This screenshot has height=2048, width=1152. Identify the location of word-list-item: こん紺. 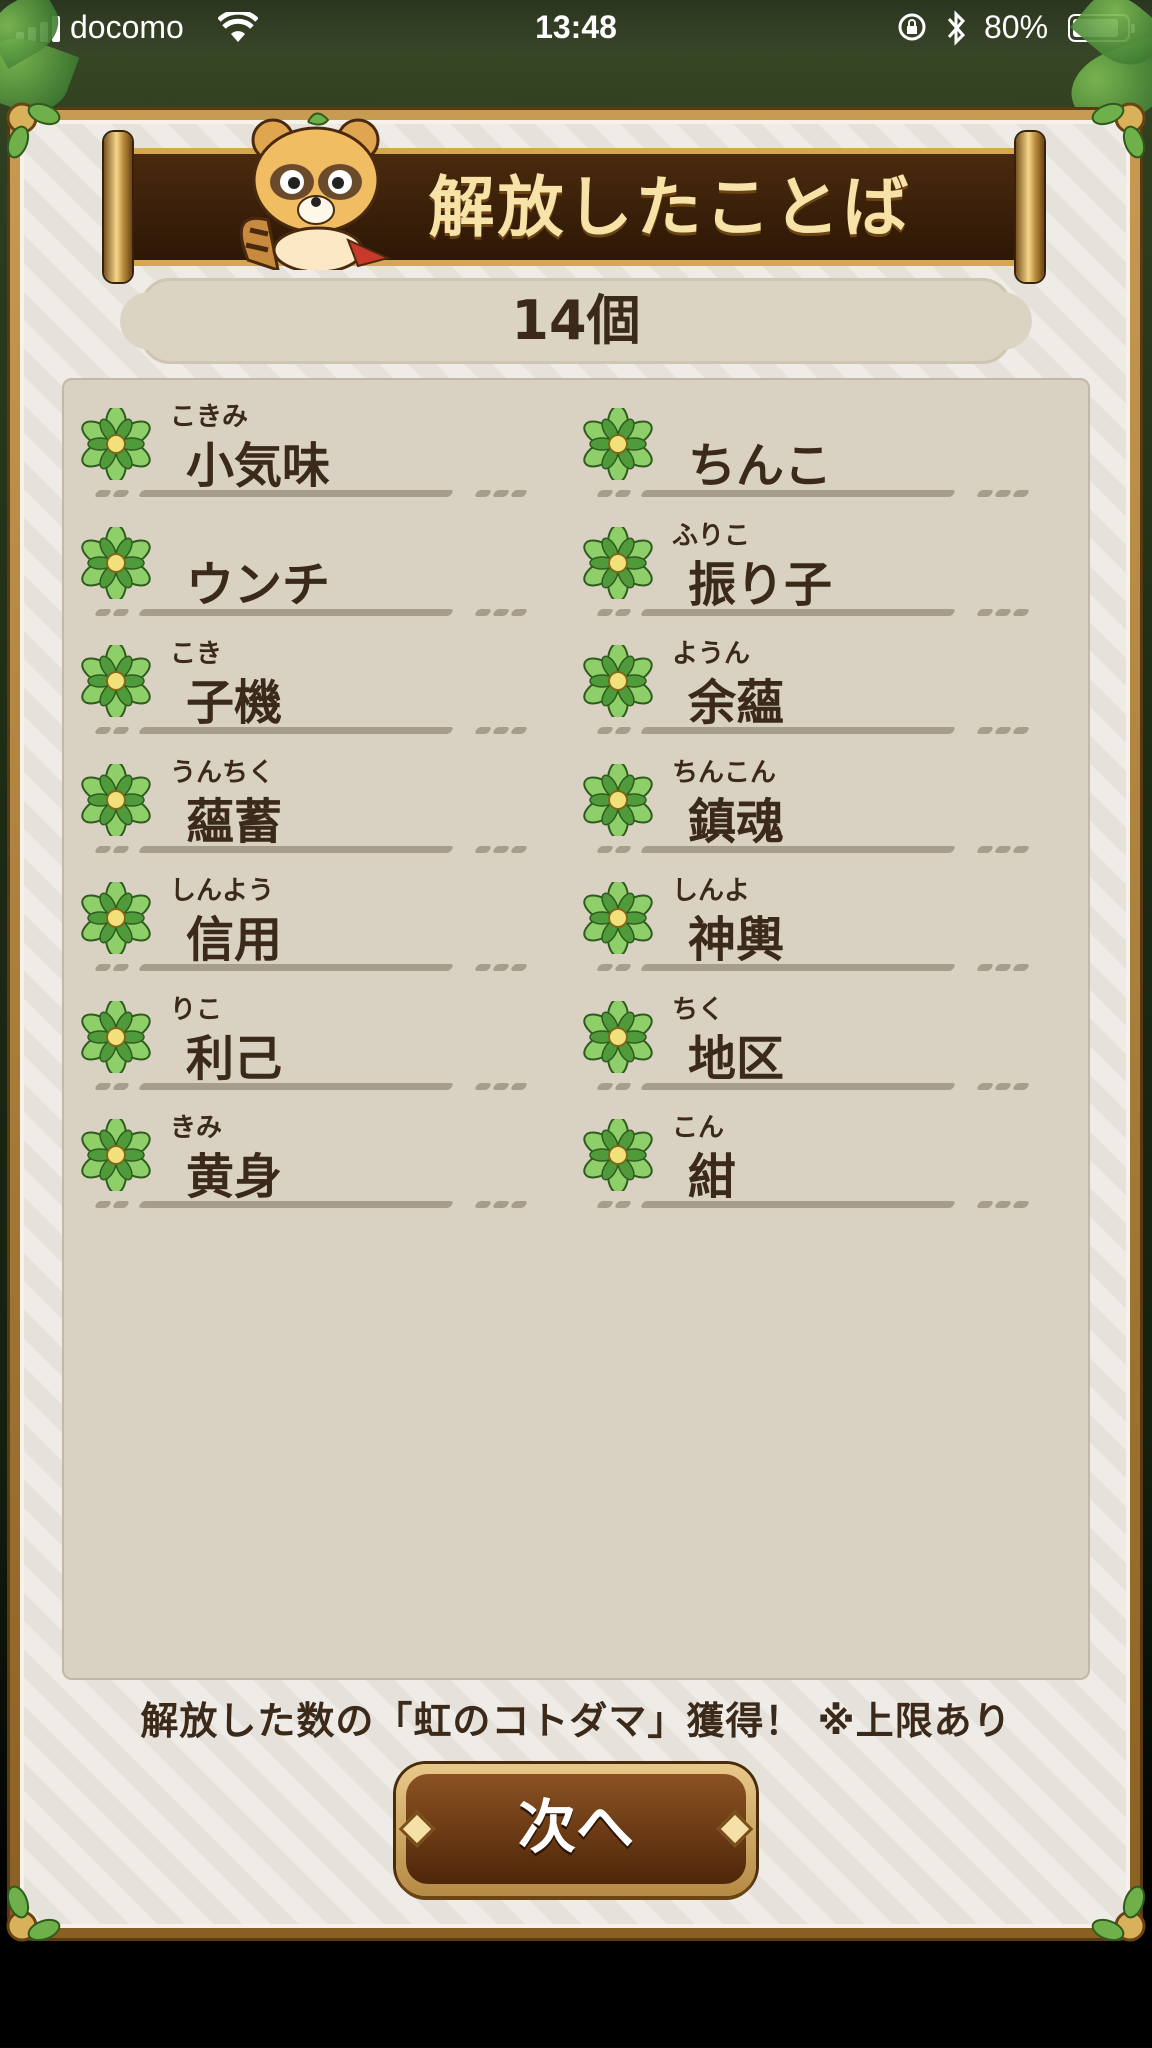
(819, 1154).